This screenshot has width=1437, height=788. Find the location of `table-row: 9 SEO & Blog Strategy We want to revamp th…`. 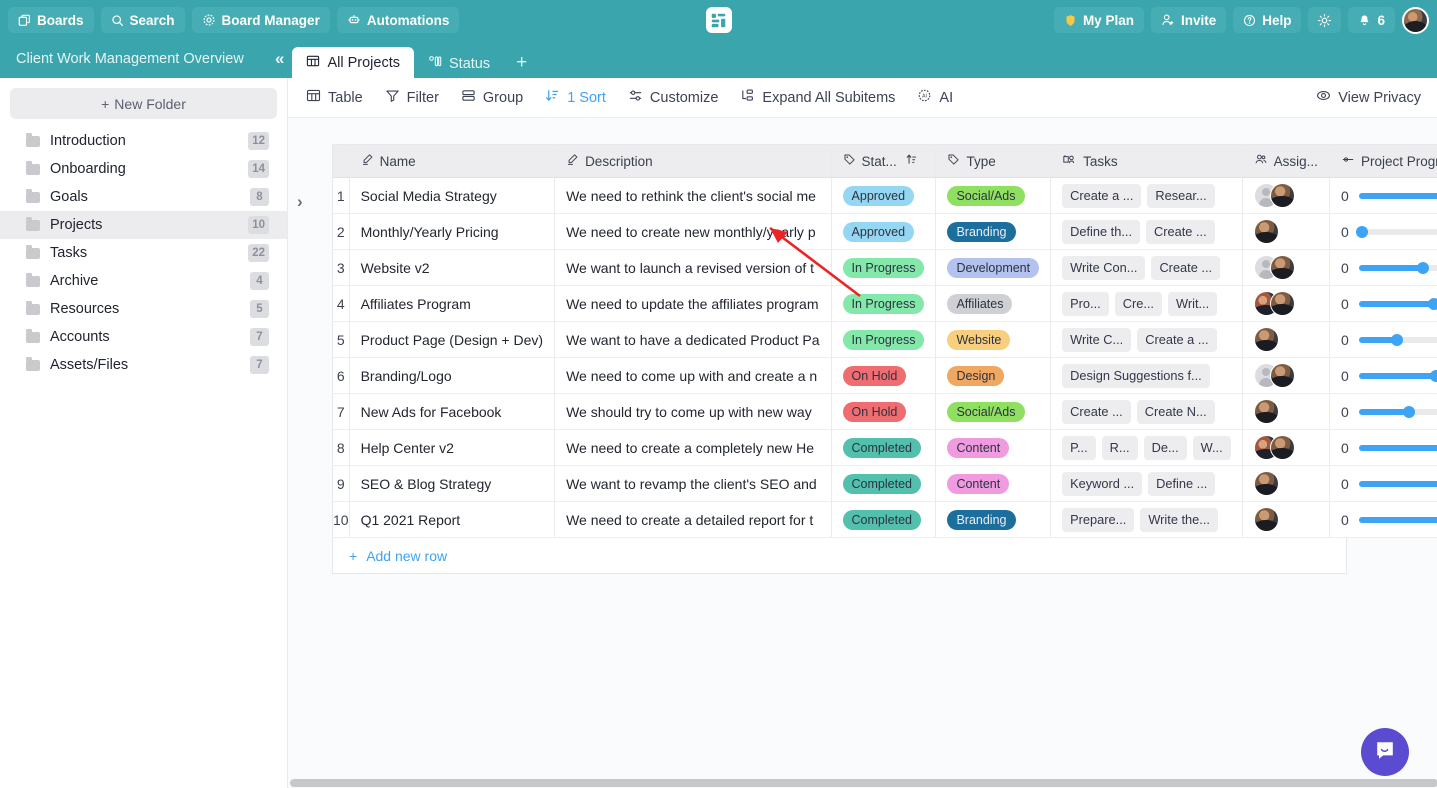

table-row: 9 SEO & Blog Strategy We want to revamp th… is located at coordinates (884, 483).